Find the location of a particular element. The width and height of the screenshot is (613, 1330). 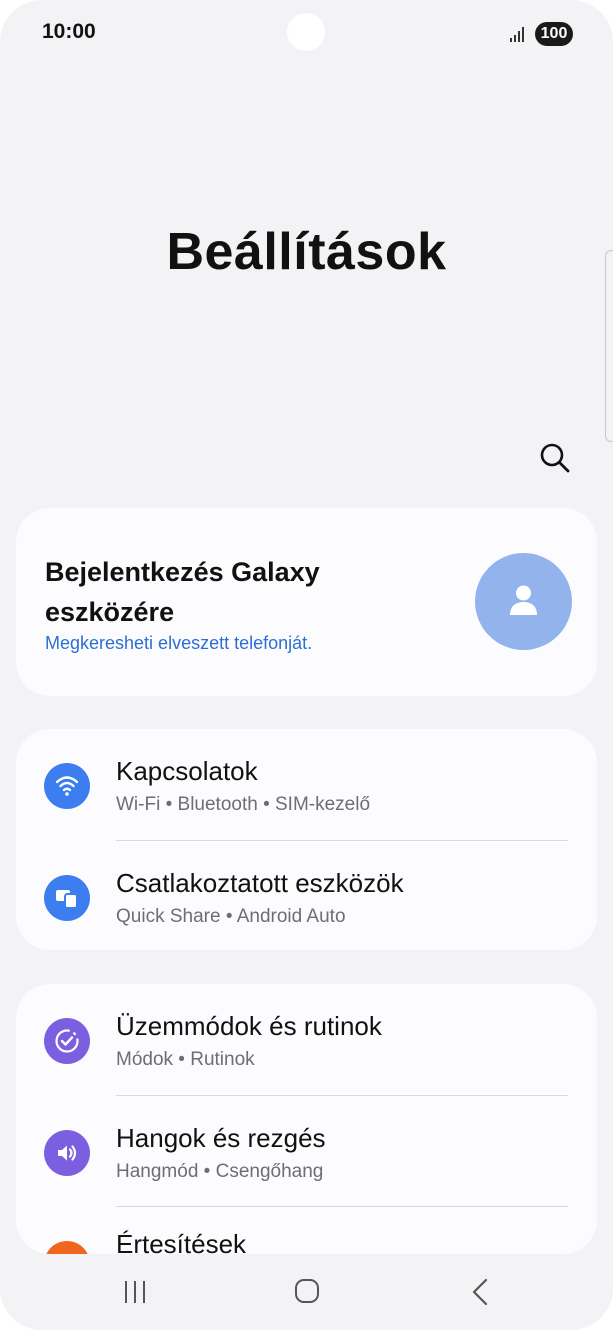

settings-item-title: Kapcsolatok is located at coordinates (187, 771).